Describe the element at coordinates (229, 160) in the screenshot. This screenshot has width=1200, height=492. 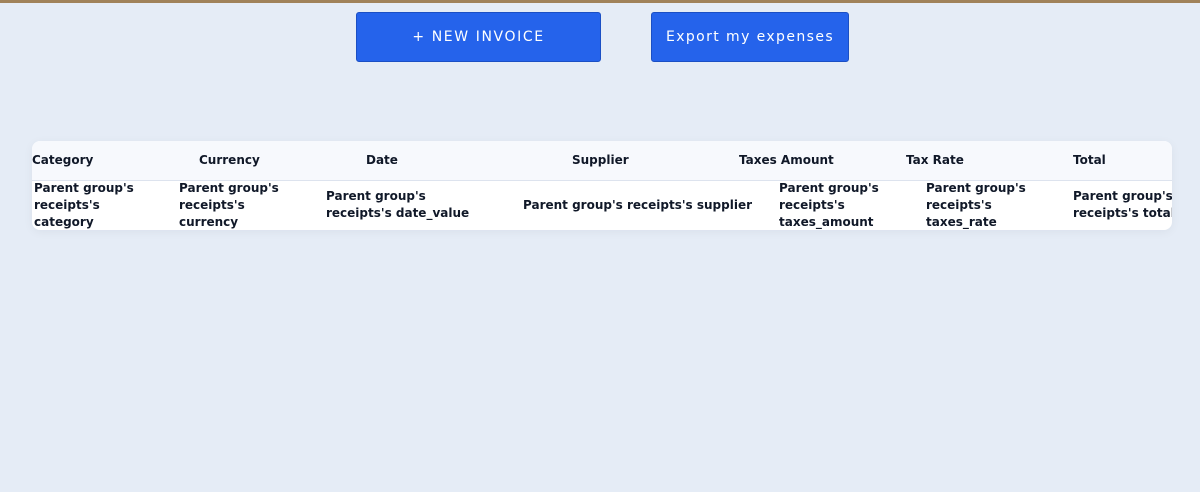
I see `column-header-currency: Currency` at that location.